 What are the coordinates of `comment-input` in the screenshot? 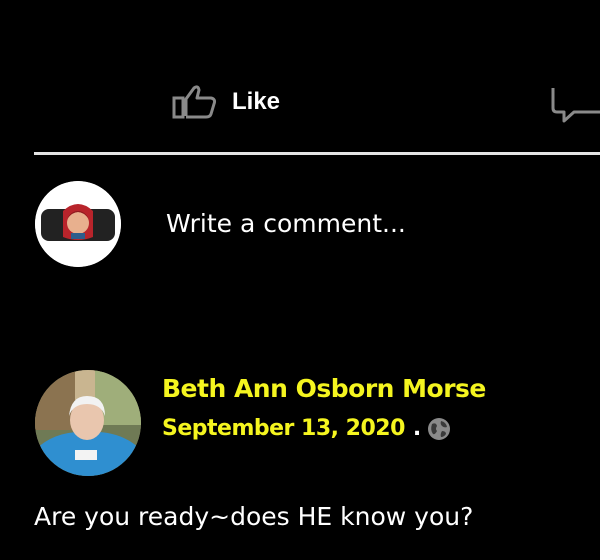 It's located at (376, 223).